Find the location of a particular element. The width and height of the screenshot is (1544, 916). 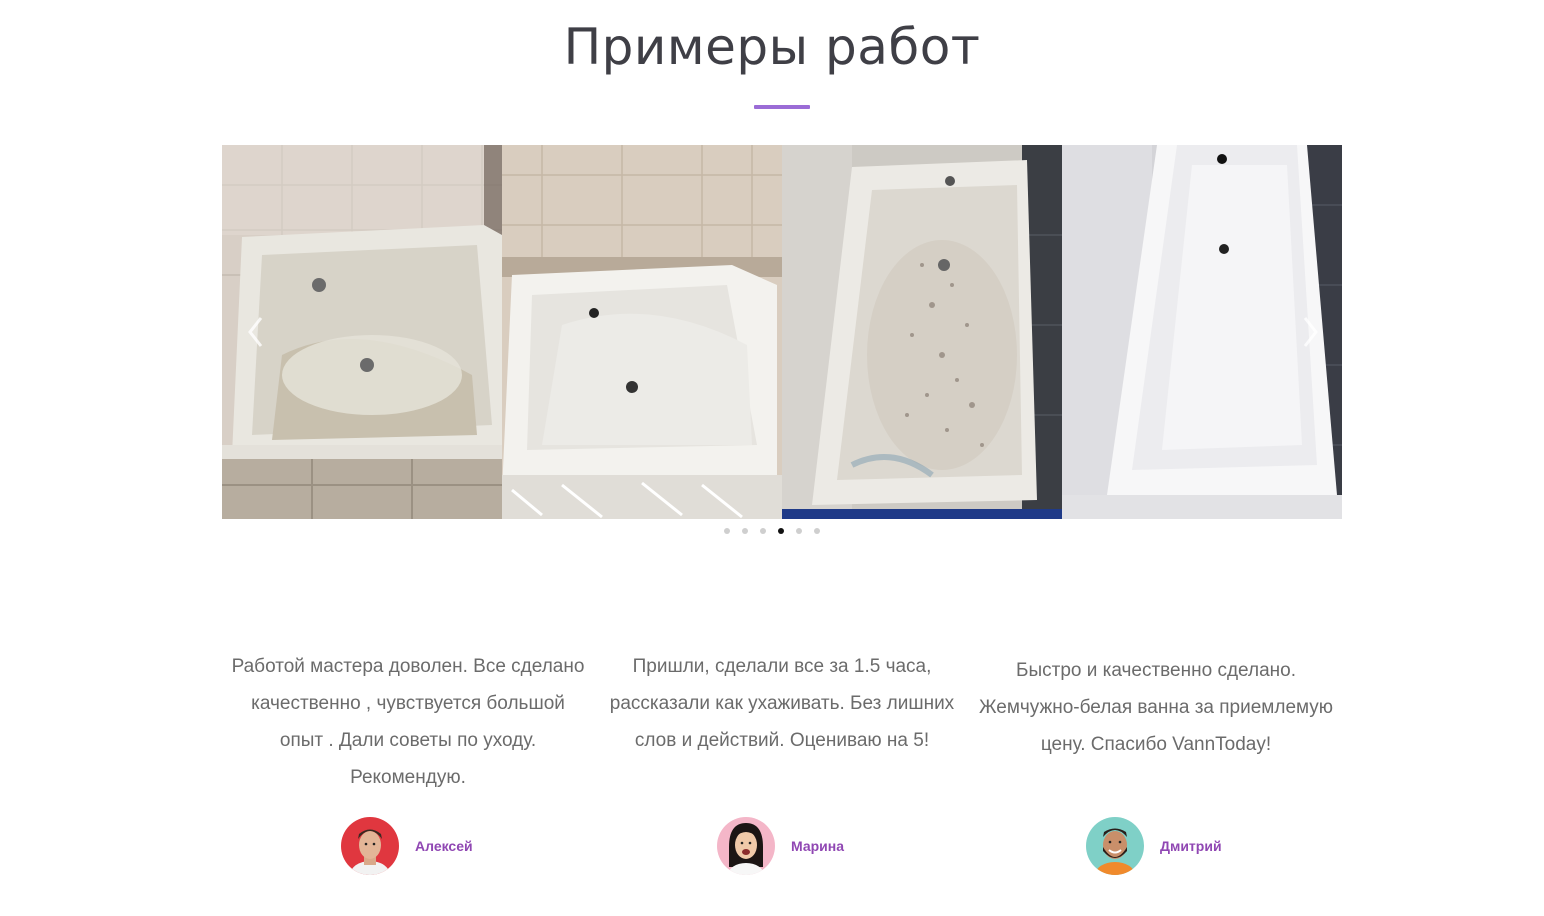

pagination-dot-4-active is located at coordinates (781, 531).